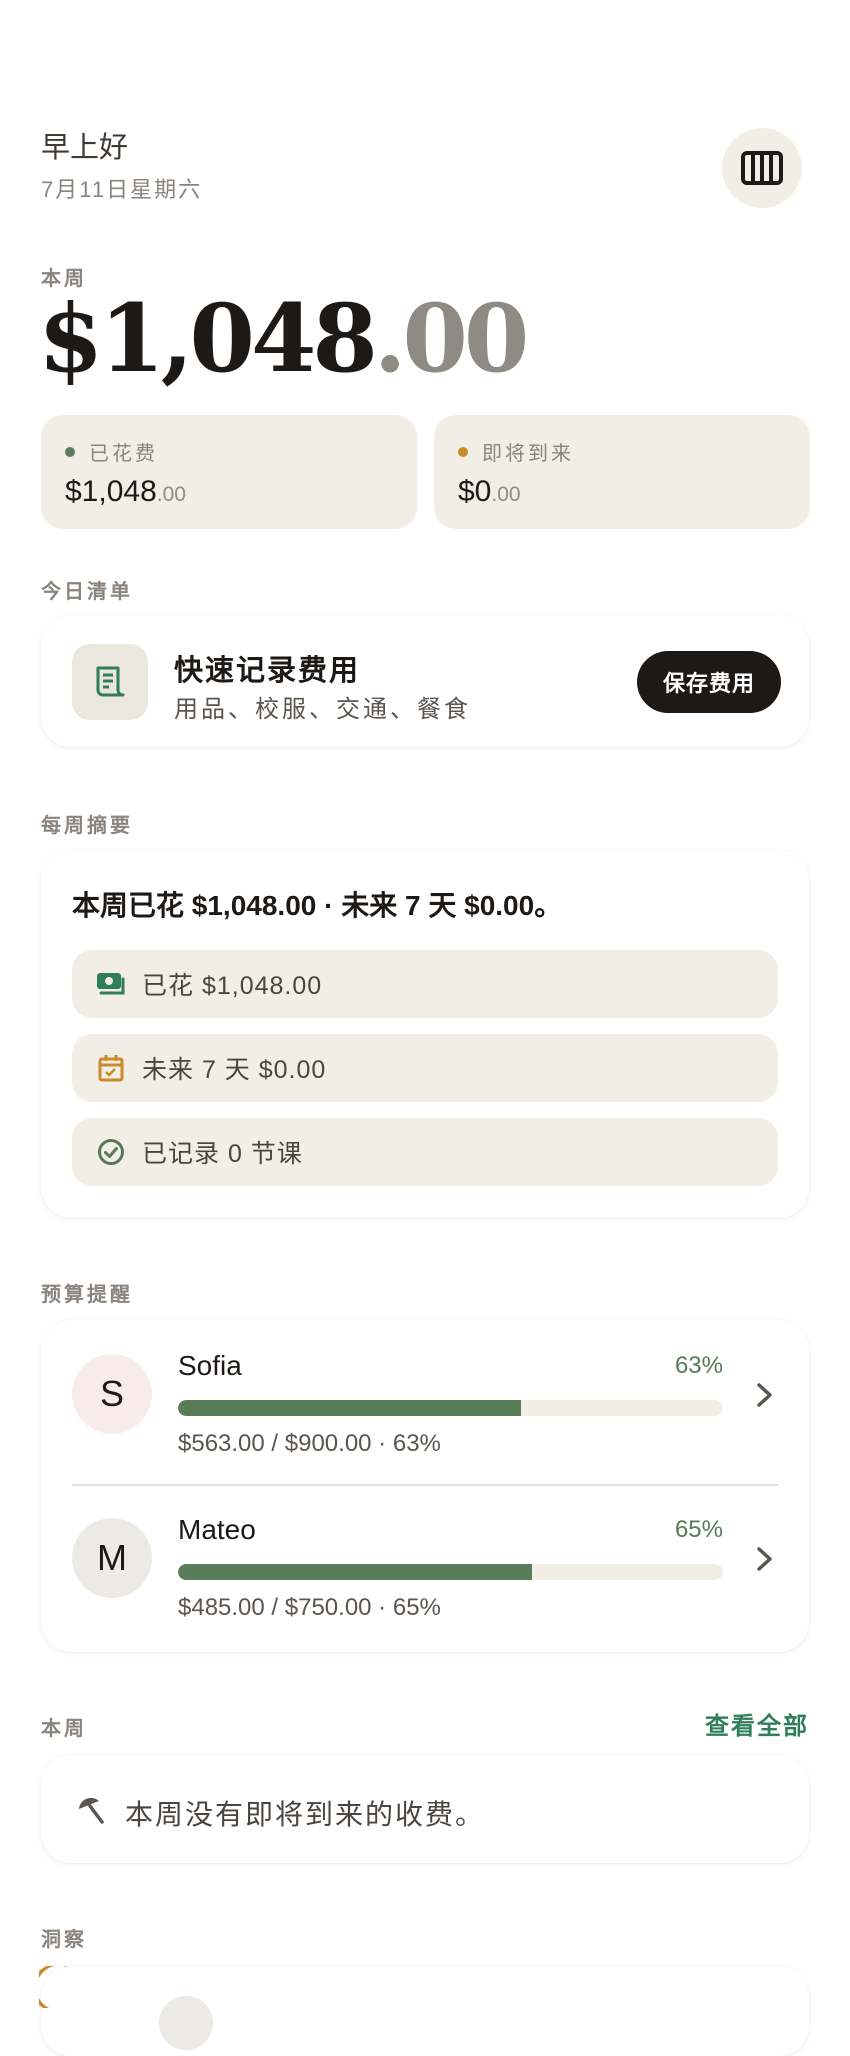  I want to click on upcoming-value: $0.00, so click(489, 492).